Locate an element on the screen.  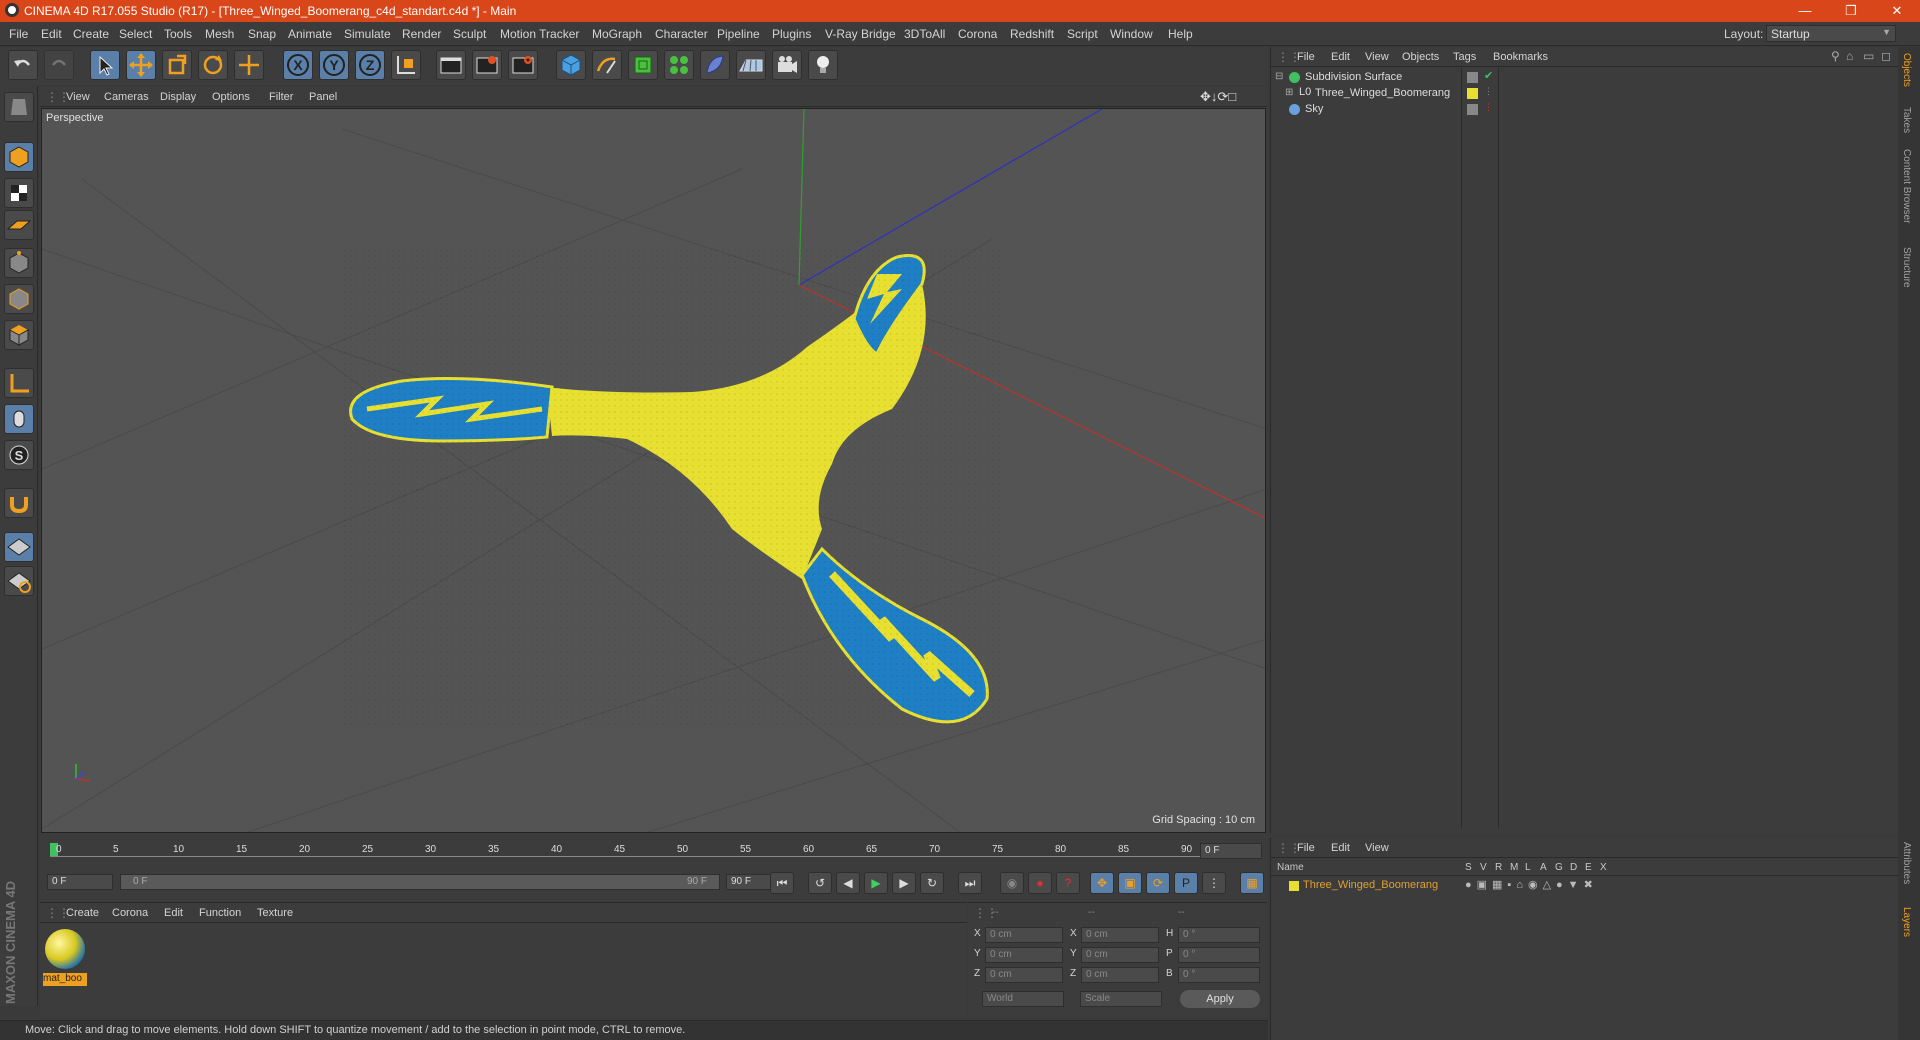
cube-object-button is located at coordinates (571, 65).